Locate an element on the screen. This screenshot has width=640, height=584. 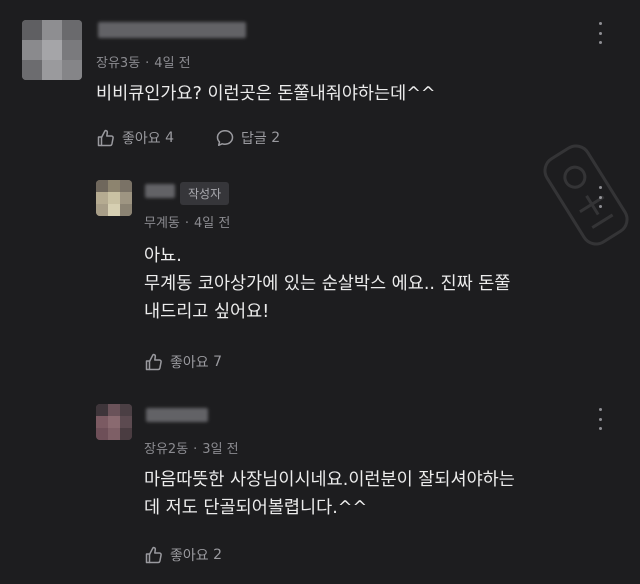
like-count: 2 is located at coordinates (218, 555).